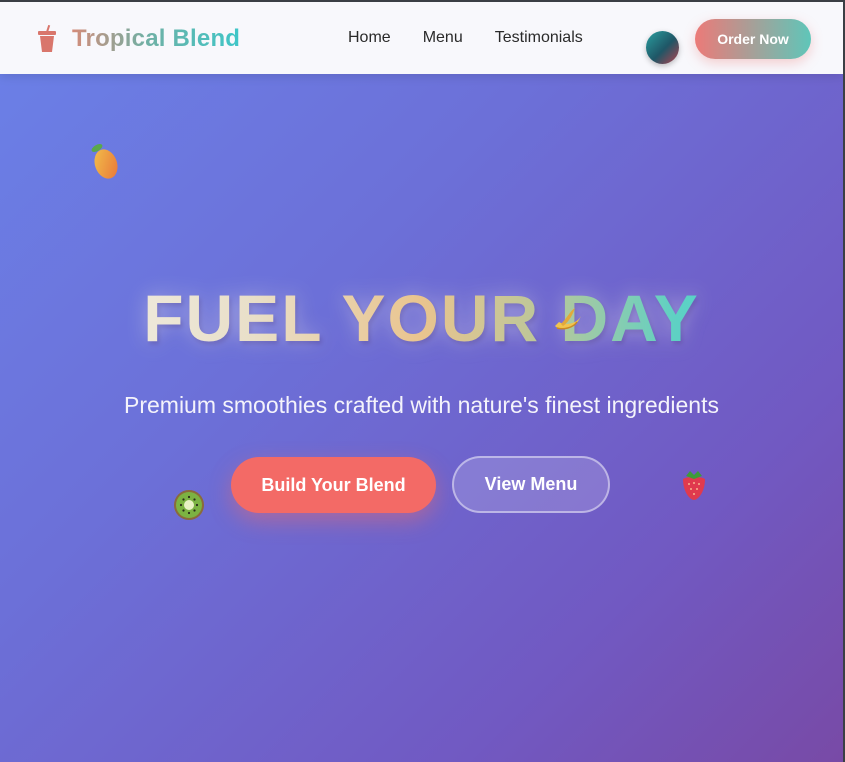 This screenshot has height=762, width=845. What do you see at coordinates (47, 38) in the screenshot?
I see `smoothie-cup-icon` at bounding box center [47, 38].